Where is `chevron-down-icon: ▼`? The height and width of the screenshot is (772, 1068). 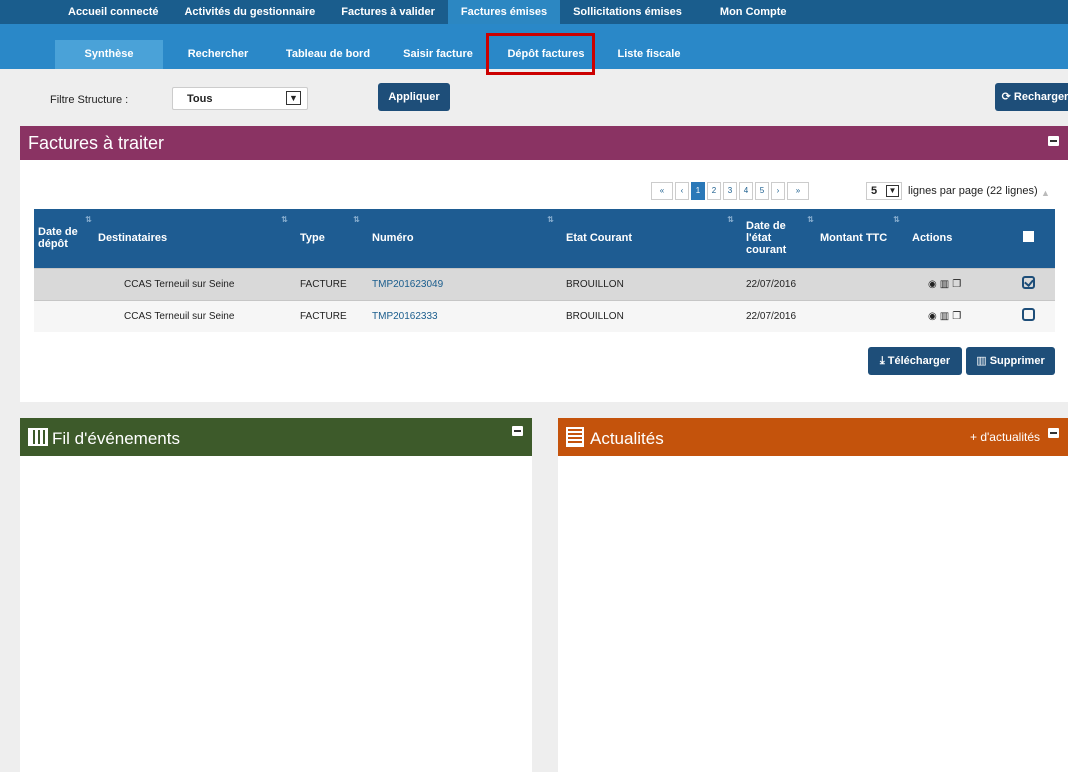
chevron-down-icon: ▼ is located at coordinates (293, 98).